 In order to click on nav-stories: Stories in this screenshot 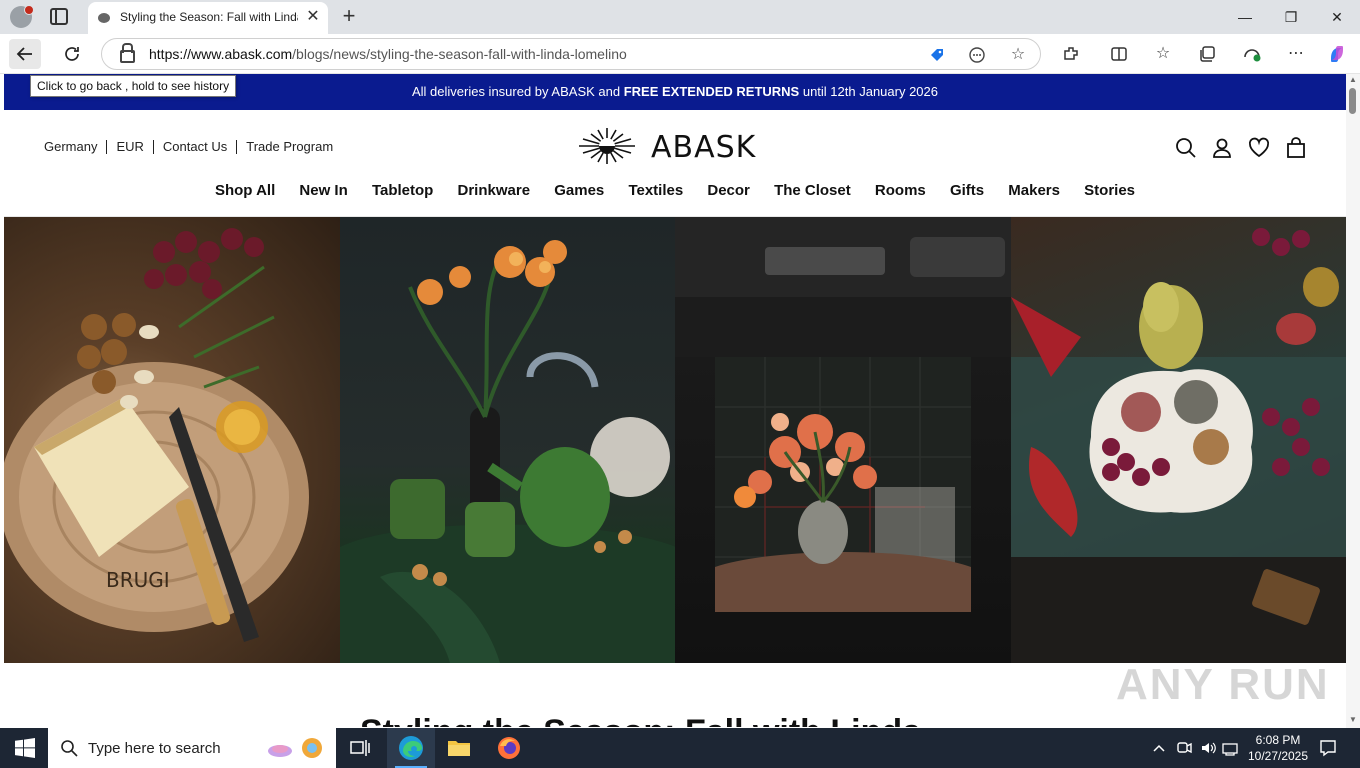, I will do `click(1109, 190)`.